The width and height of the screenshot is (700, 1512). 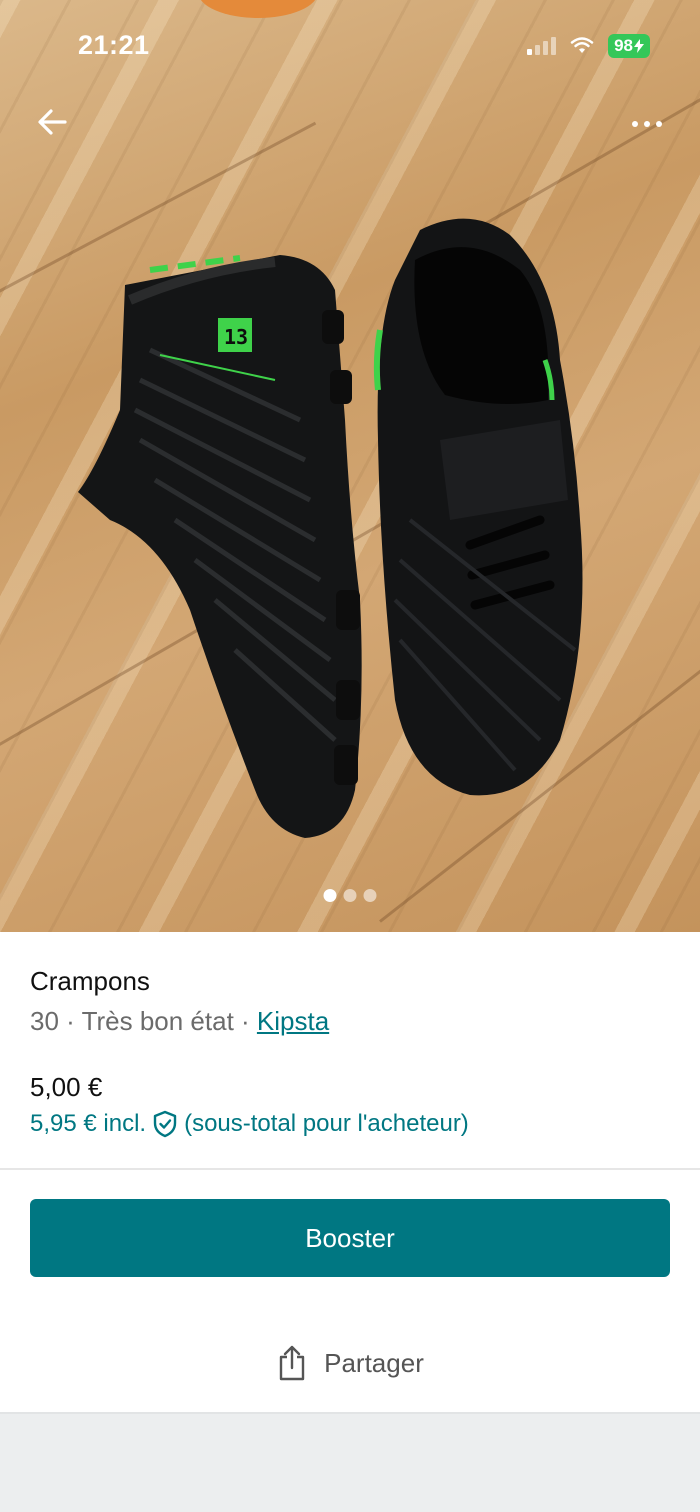 I want to click on cellular-signal-icon, so click(x=542, y=46).